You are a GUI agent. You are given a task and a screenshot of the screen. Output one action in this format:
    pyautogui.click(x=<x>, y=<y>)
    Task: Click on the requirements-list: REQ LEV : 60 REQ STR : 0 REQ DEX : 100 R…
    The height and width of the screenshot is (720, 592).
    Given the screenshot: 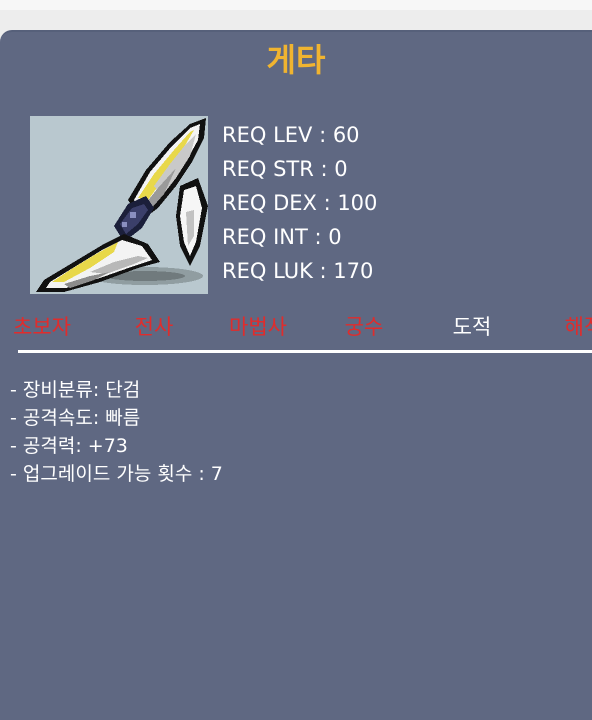 What is the action you would take?
    pyautogui.click(x=299, y=203)
    